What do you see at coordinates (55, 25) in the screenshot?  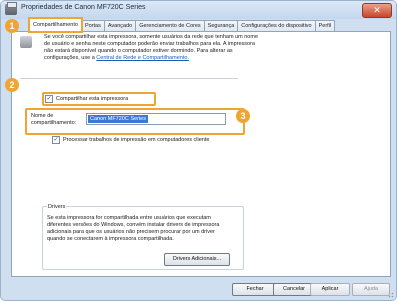 I see `tab-compartilhamento: Compartilhamento` at bounding box center [55, 25].